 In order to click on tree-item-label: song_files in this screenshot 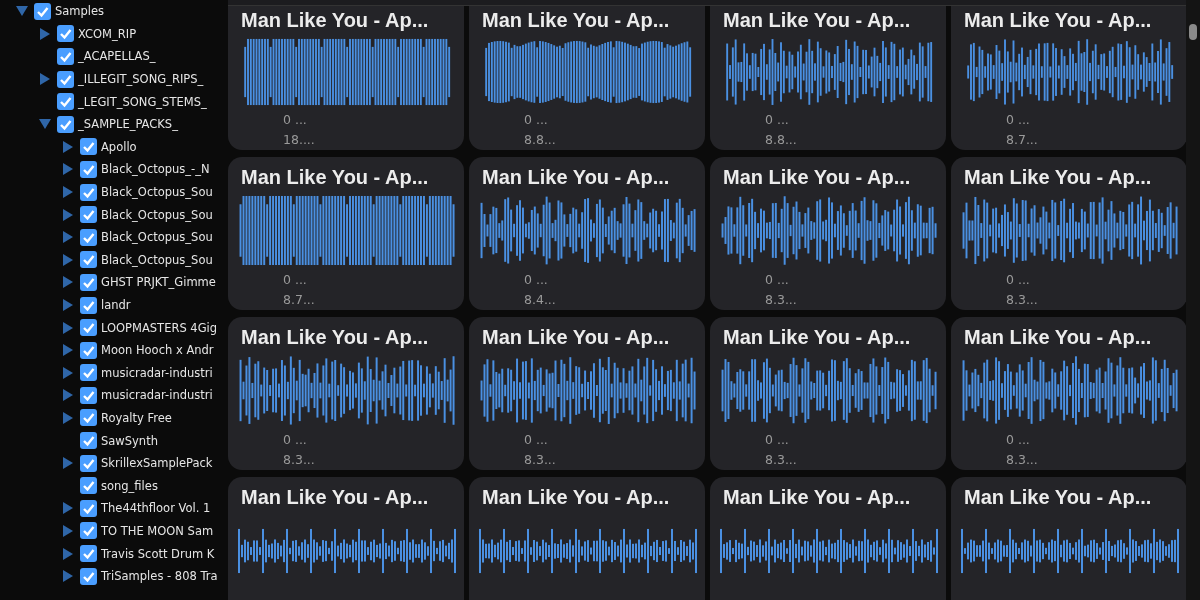, I will do `click(129, 485)`.